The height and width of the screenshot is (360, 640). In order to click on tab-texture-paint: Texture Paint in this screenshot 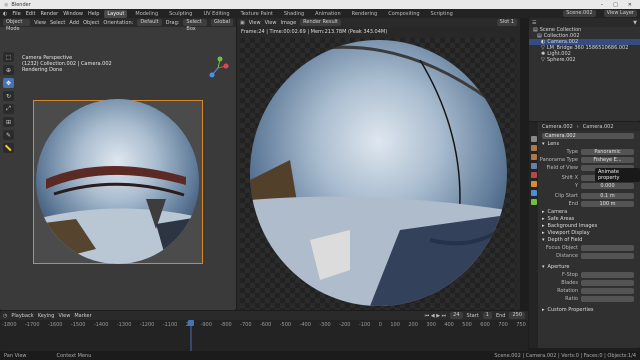, I will do `click(257, 14)`.